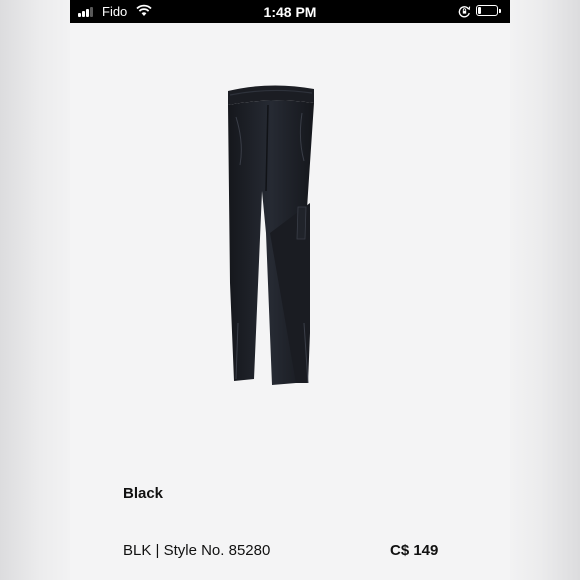 Image resolution: width=580 pixels, height=580 pixels. Describe the element at coordinates (464, 14) in the screenshot. I see `orientation-lock-icon` at that location.